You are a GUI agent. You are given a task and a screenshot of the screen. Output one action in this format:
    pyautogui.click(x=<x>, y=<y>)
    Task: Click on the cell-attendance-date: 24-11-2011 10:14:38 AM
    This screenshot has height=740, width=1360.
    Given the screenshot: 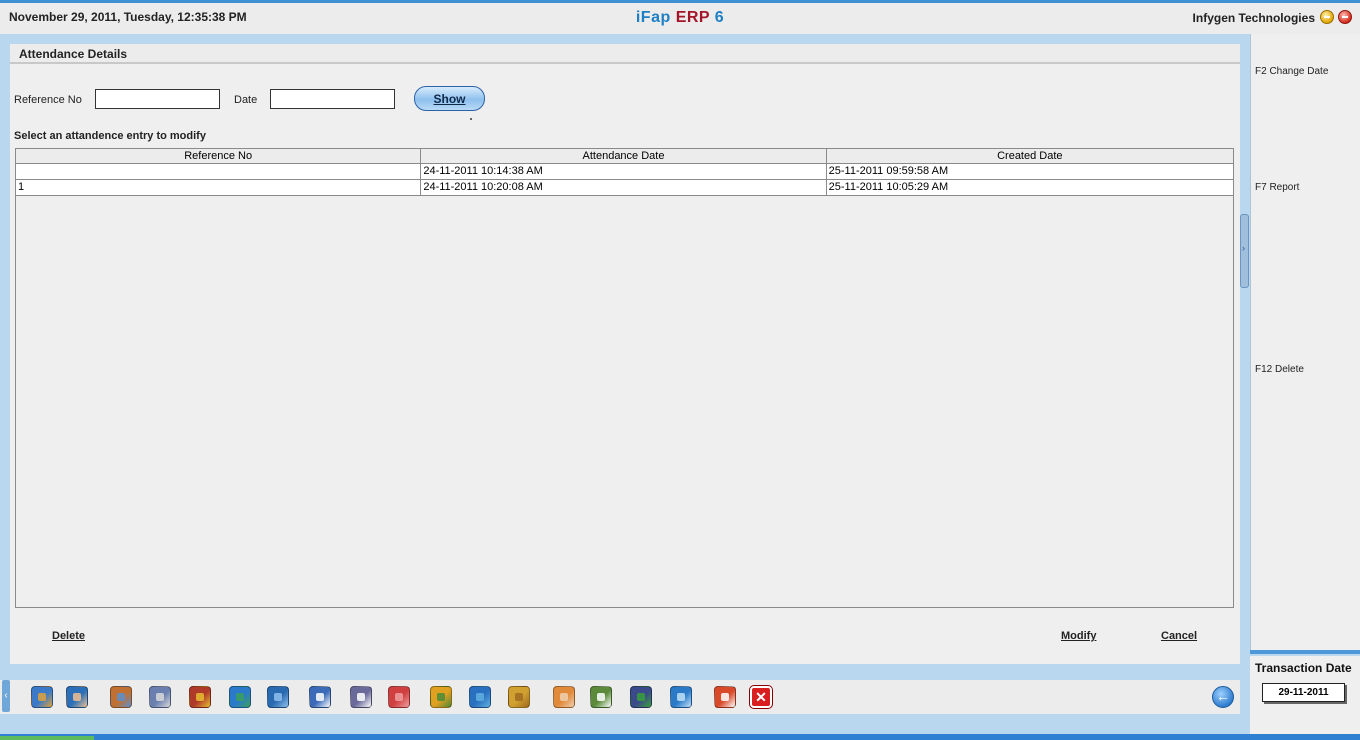 What is the action you would take?
    pyautogui.click(x=624, y=171)
    